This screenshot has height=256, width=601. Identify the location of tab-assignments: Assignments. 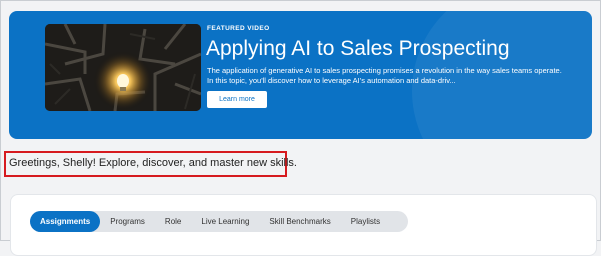
(65, 221).